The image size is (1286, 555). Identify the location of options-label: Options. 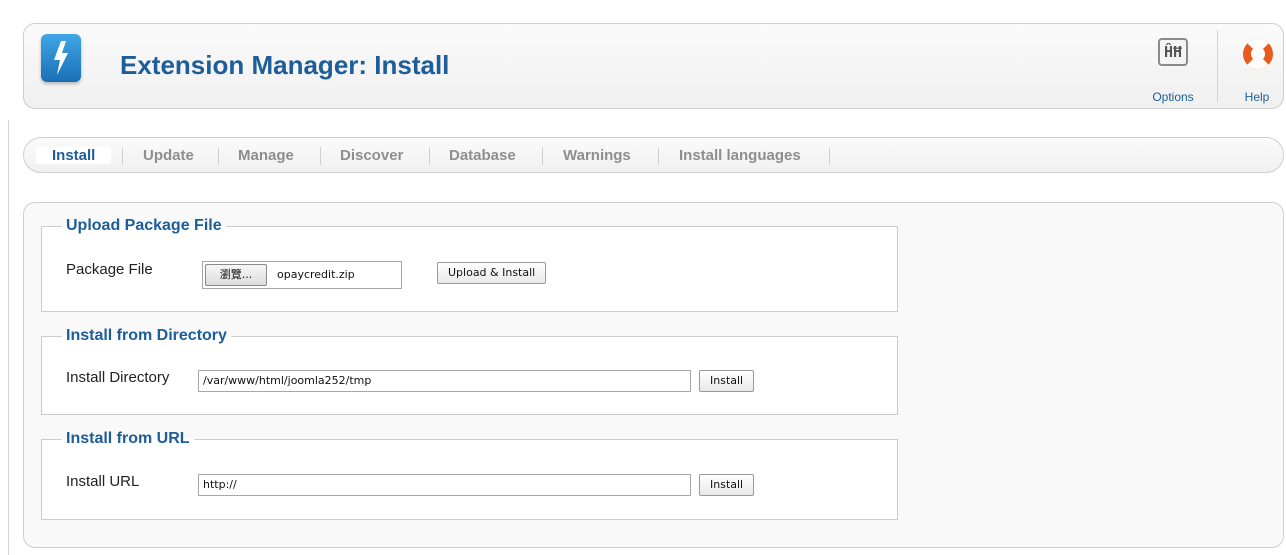
(1173, 97).